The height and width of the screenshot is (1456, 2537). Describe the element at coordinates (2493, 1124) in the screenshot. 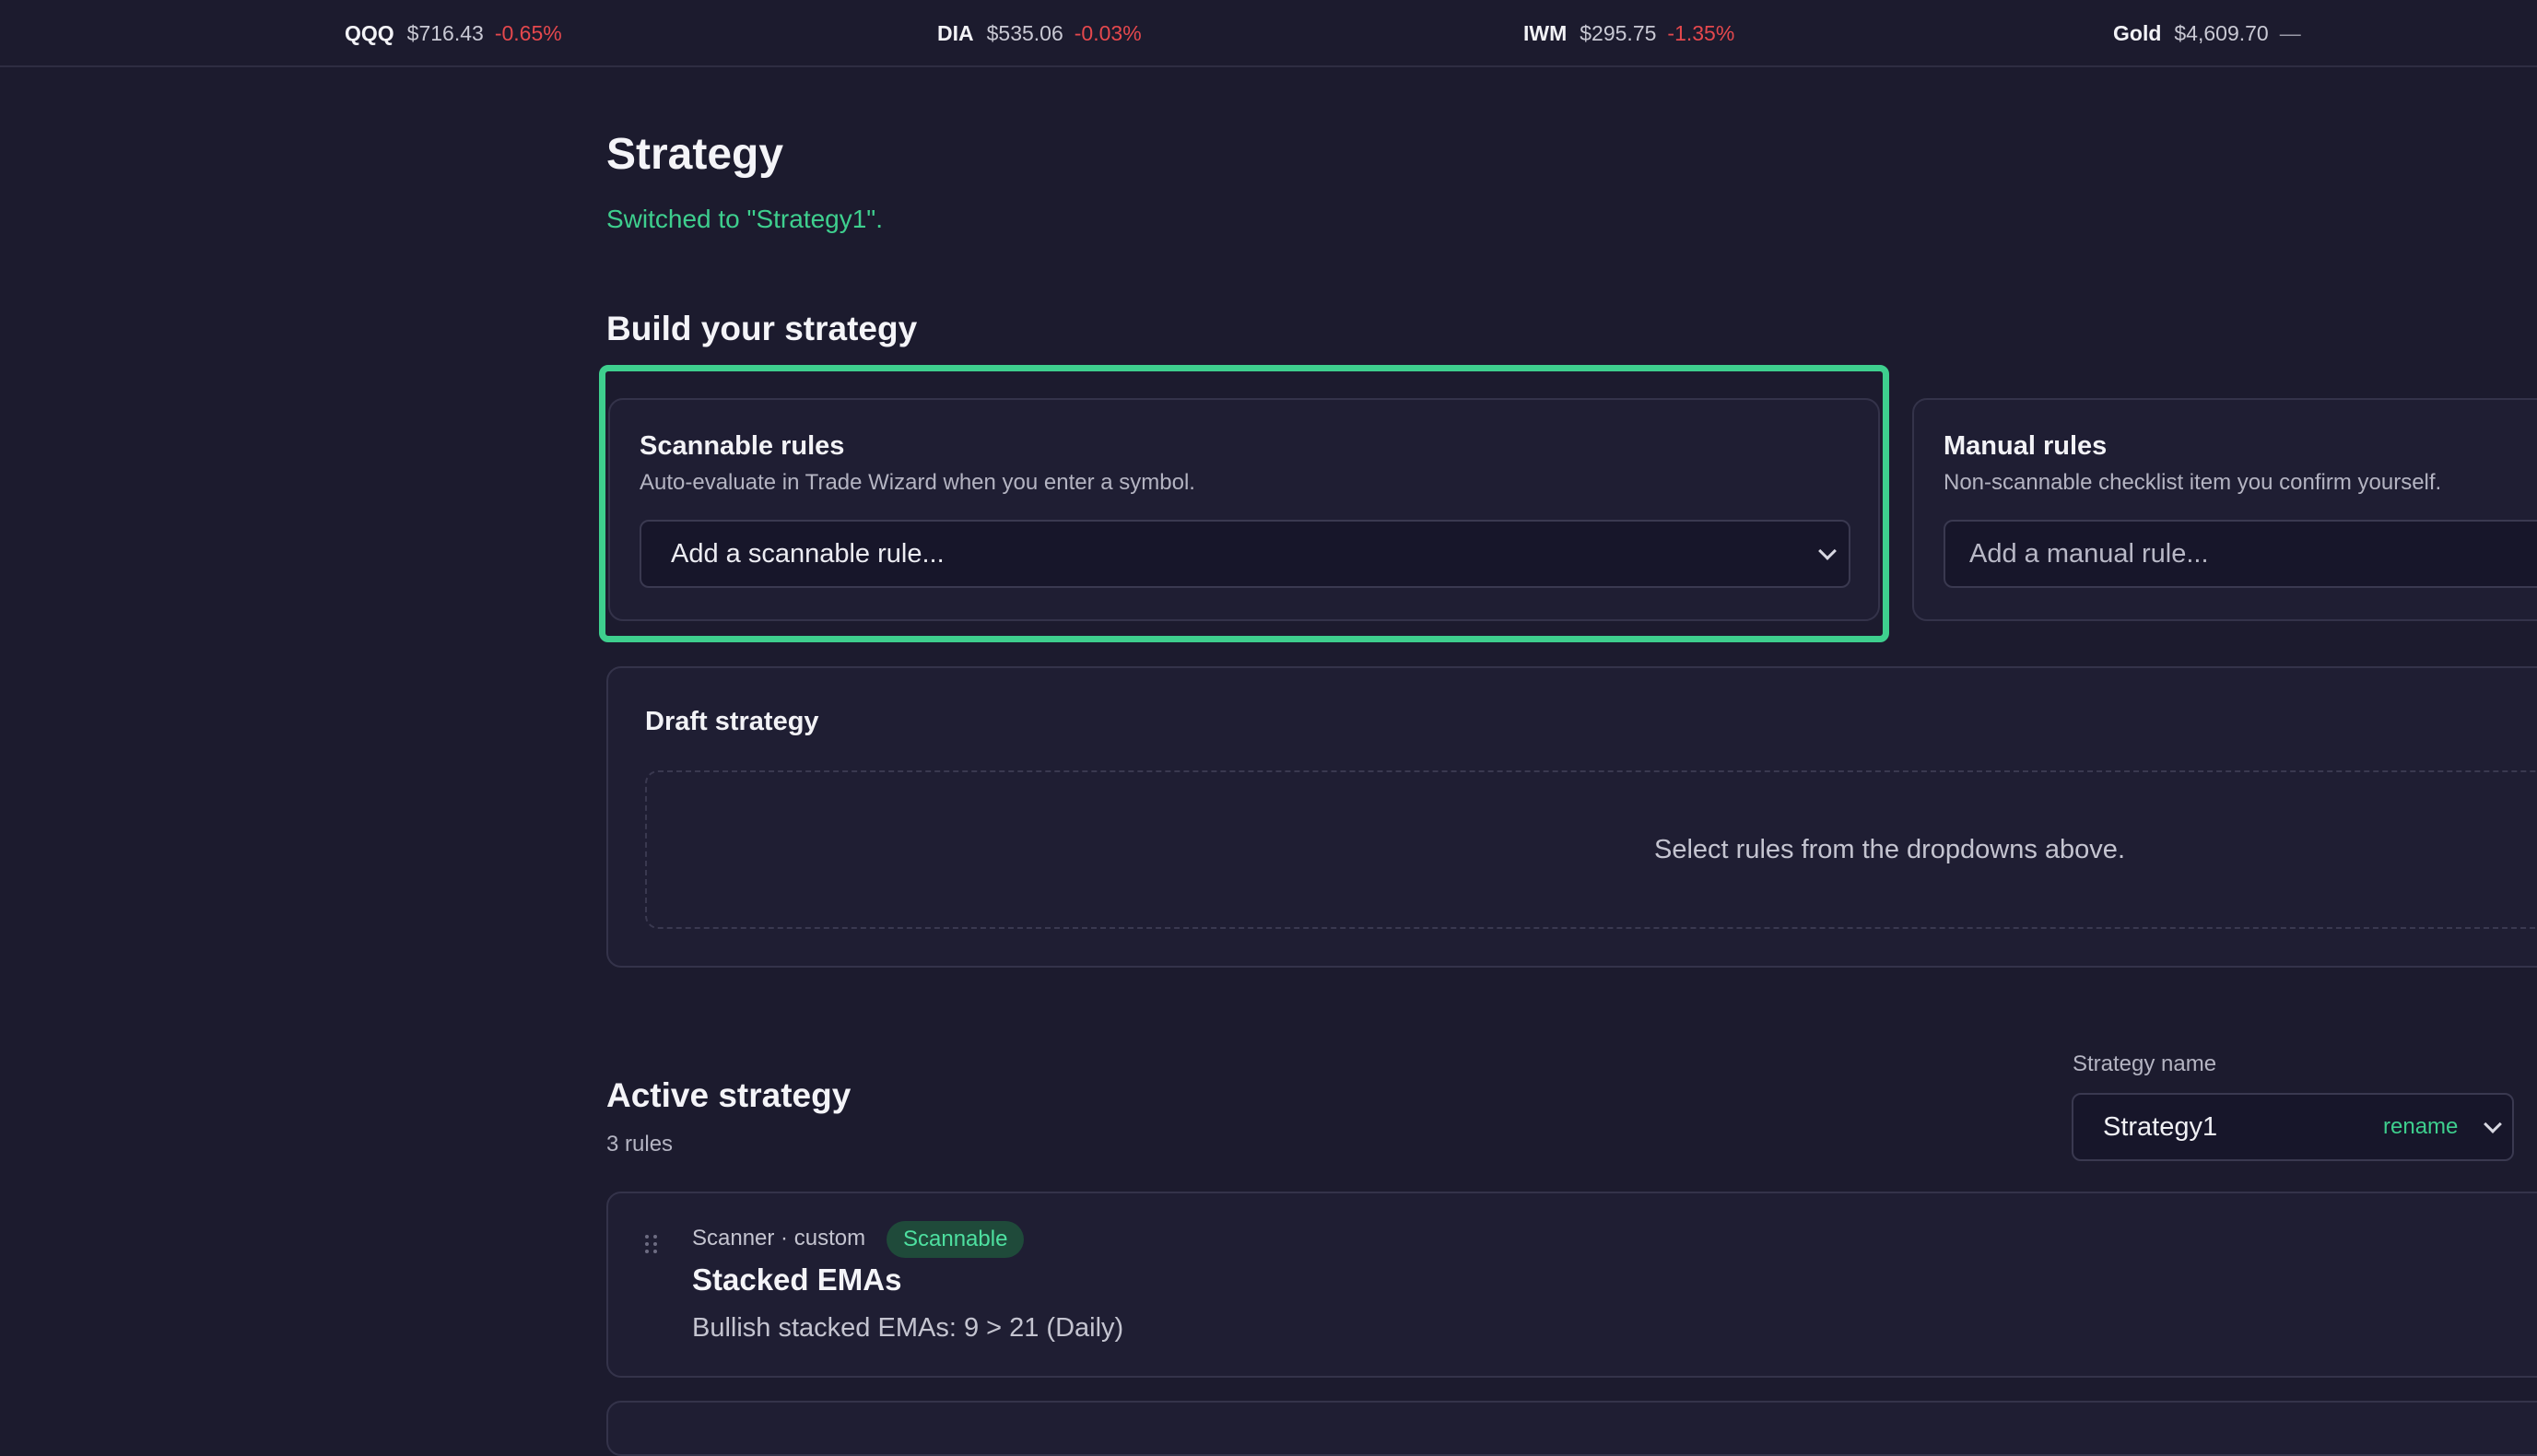

I see `chevron-down-icon` at that location.